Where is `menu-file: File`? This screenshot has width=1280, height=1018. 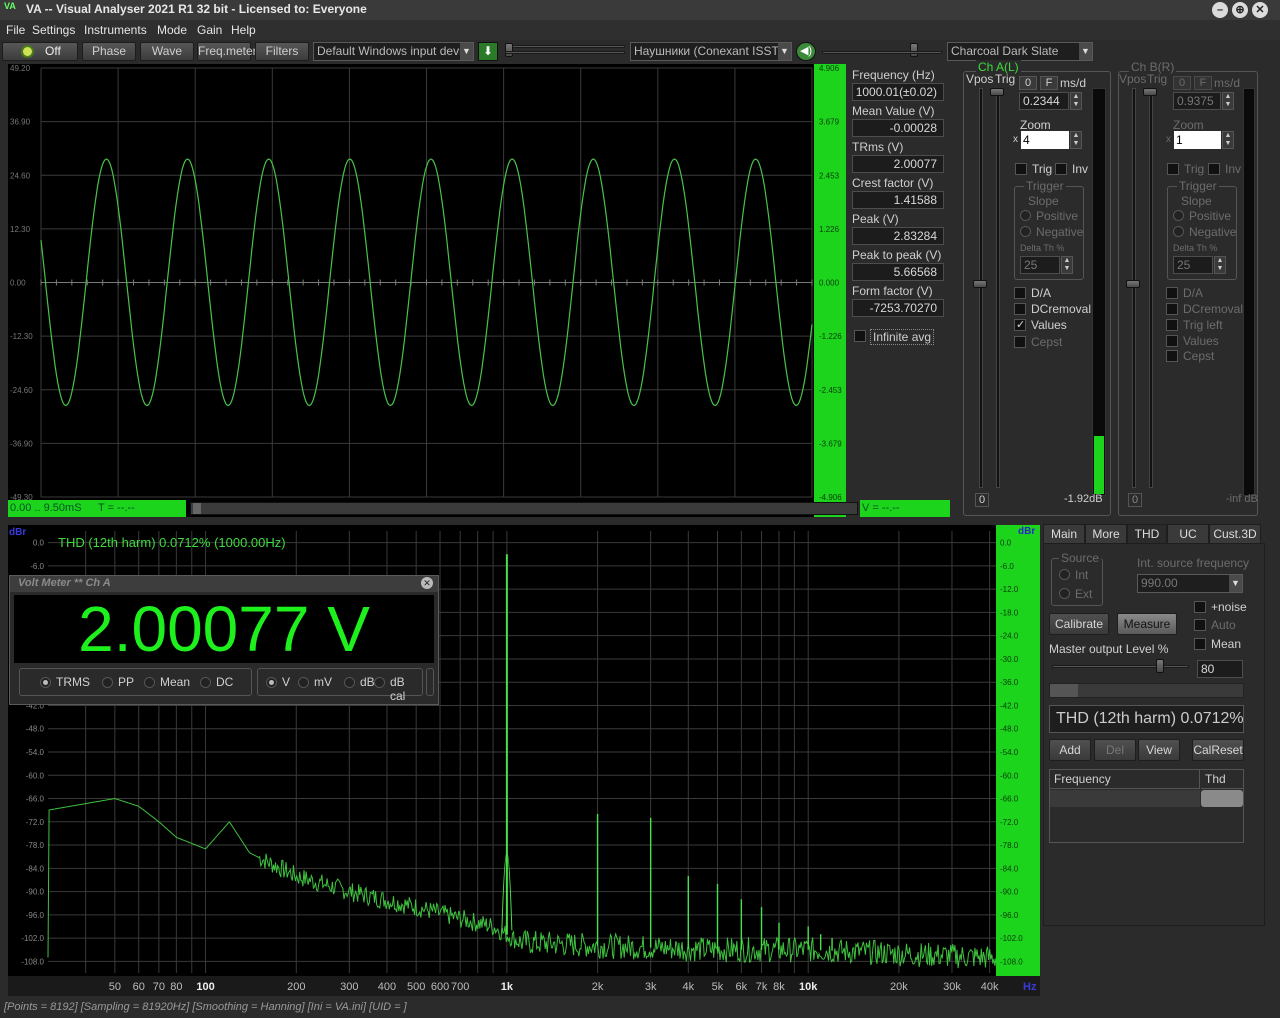 menu-file: File is located at coordinates (15, 30).